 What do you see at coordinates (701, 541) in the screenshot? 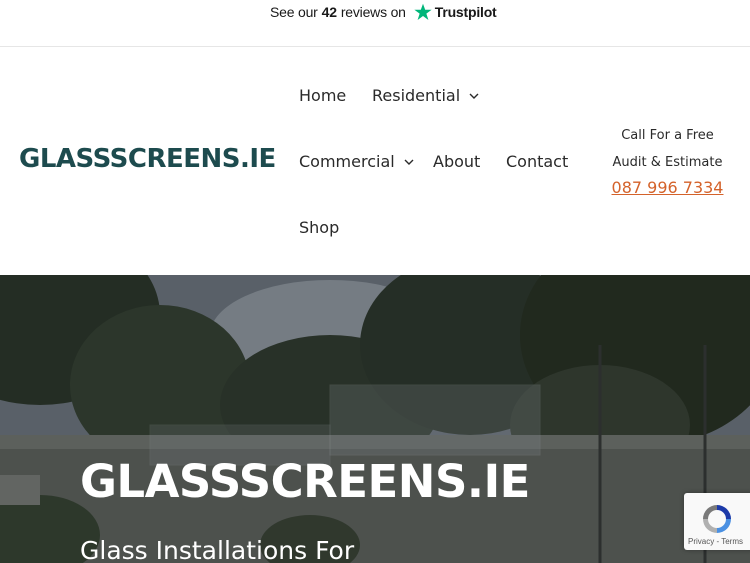
I see `privacy-link: Privacy` at bounding box center [701, 541].